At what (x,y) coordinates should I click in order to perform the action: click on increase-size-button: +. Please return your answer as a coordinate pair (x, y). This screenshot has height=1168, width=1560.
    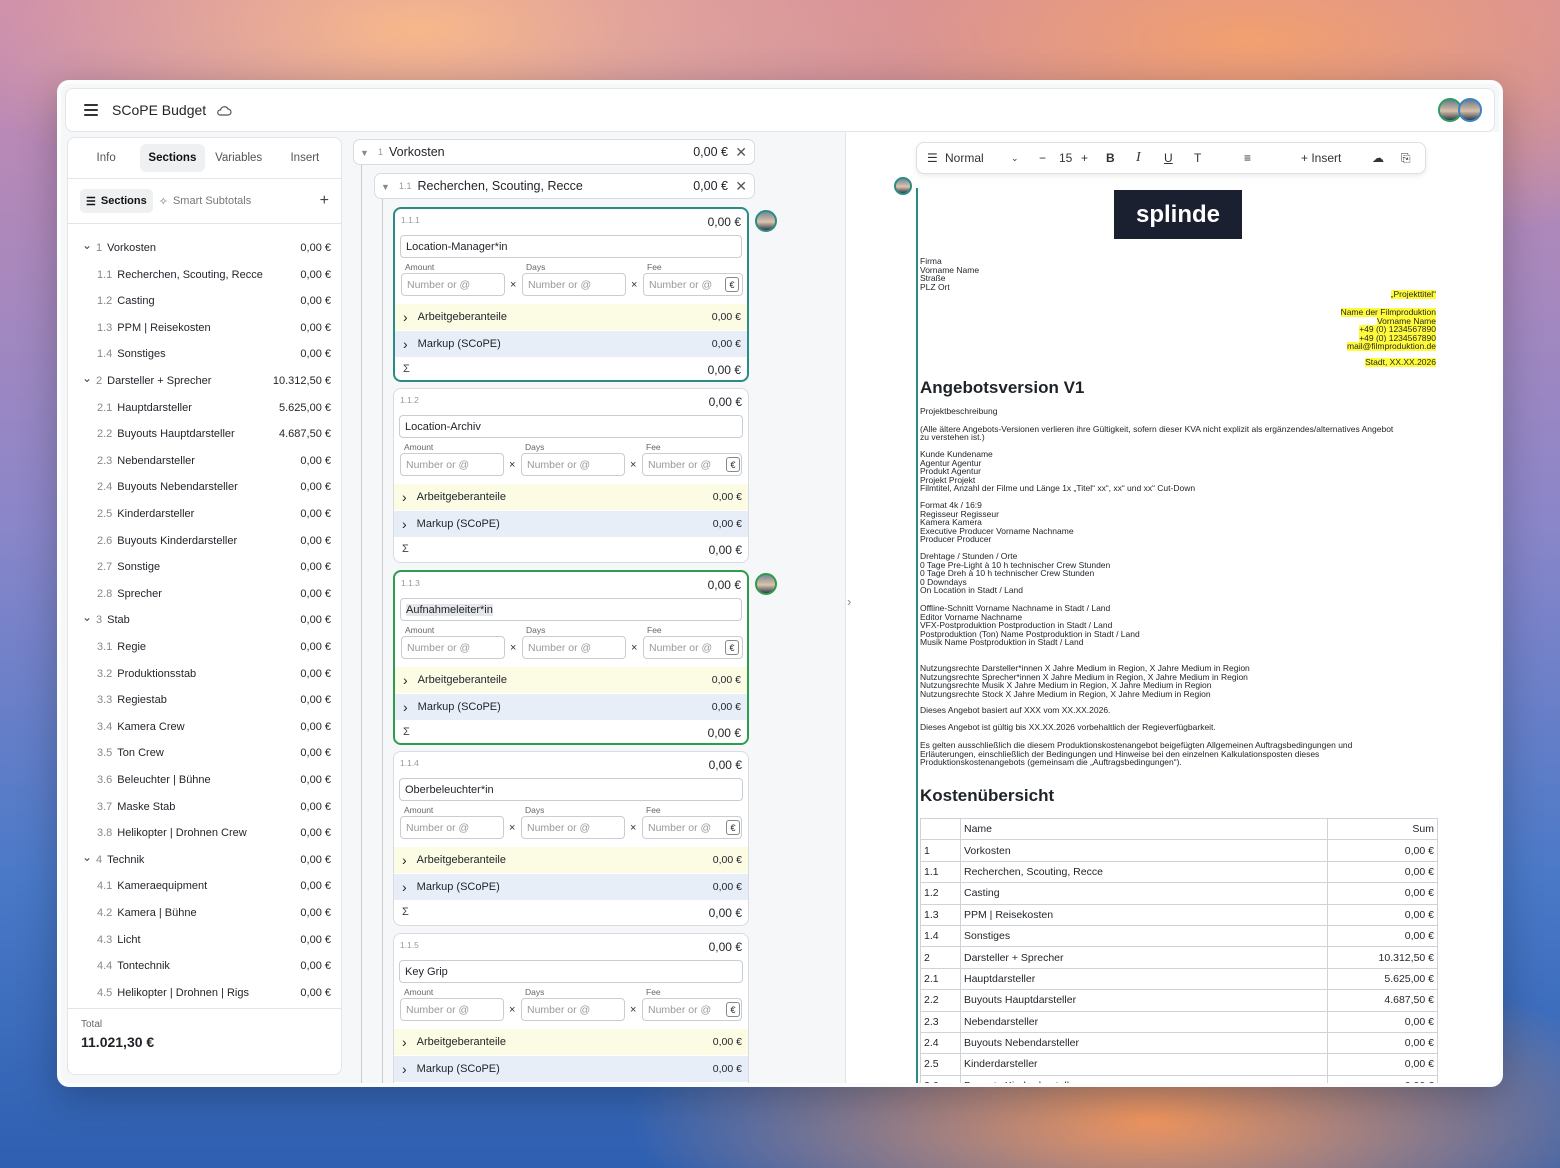
    Looking at the image, I should click on (1084, 158).